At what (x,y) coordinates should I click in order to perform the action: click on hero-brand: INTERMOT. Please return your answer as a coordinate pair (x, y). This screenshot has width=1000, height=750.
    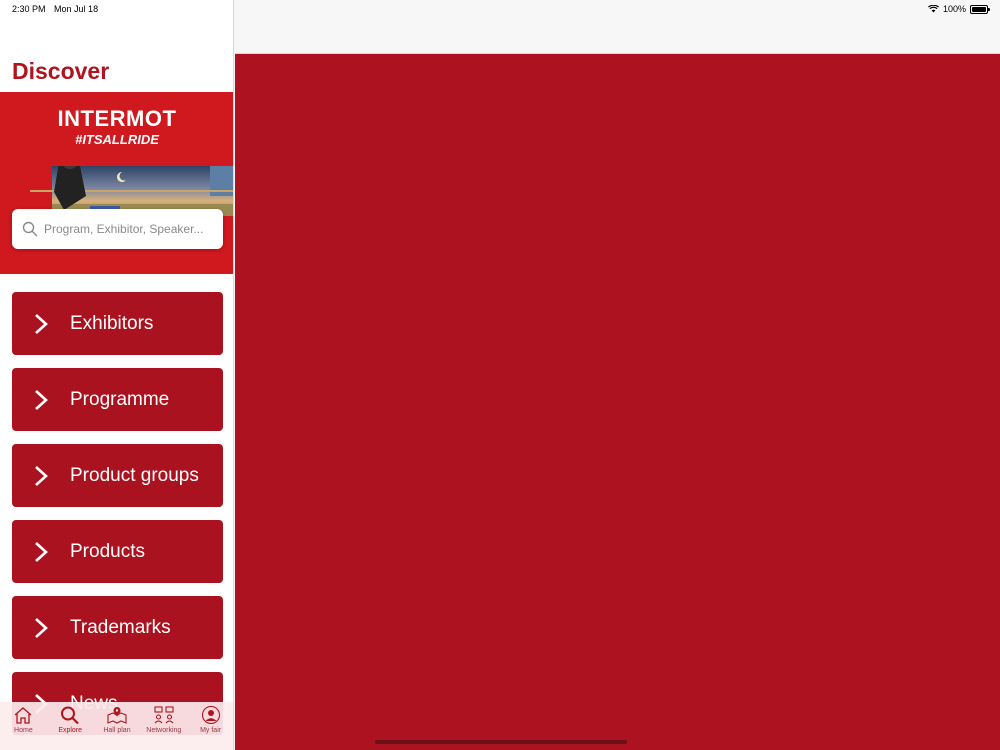
    Looking at the image, I should click on (117, 118).